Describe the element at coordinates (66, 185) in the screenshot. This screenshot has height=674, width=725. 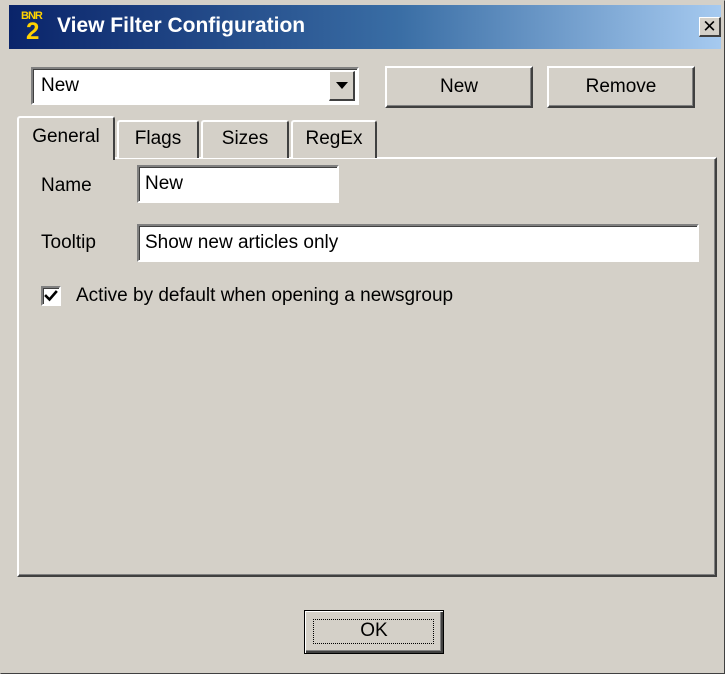
I see `name-label: Name` at that location.